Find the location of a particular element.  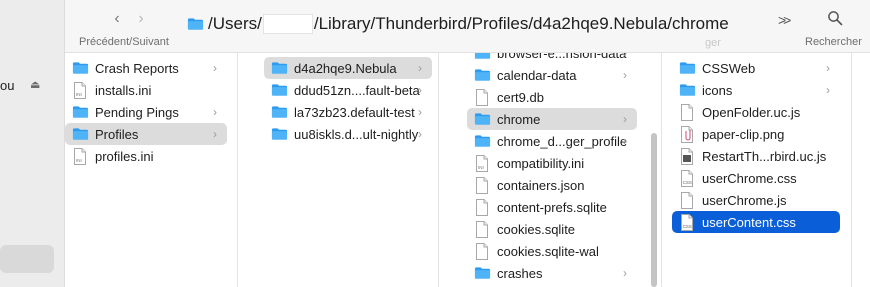

folder-row: calendar-data › is located at coordinates (552, 75).